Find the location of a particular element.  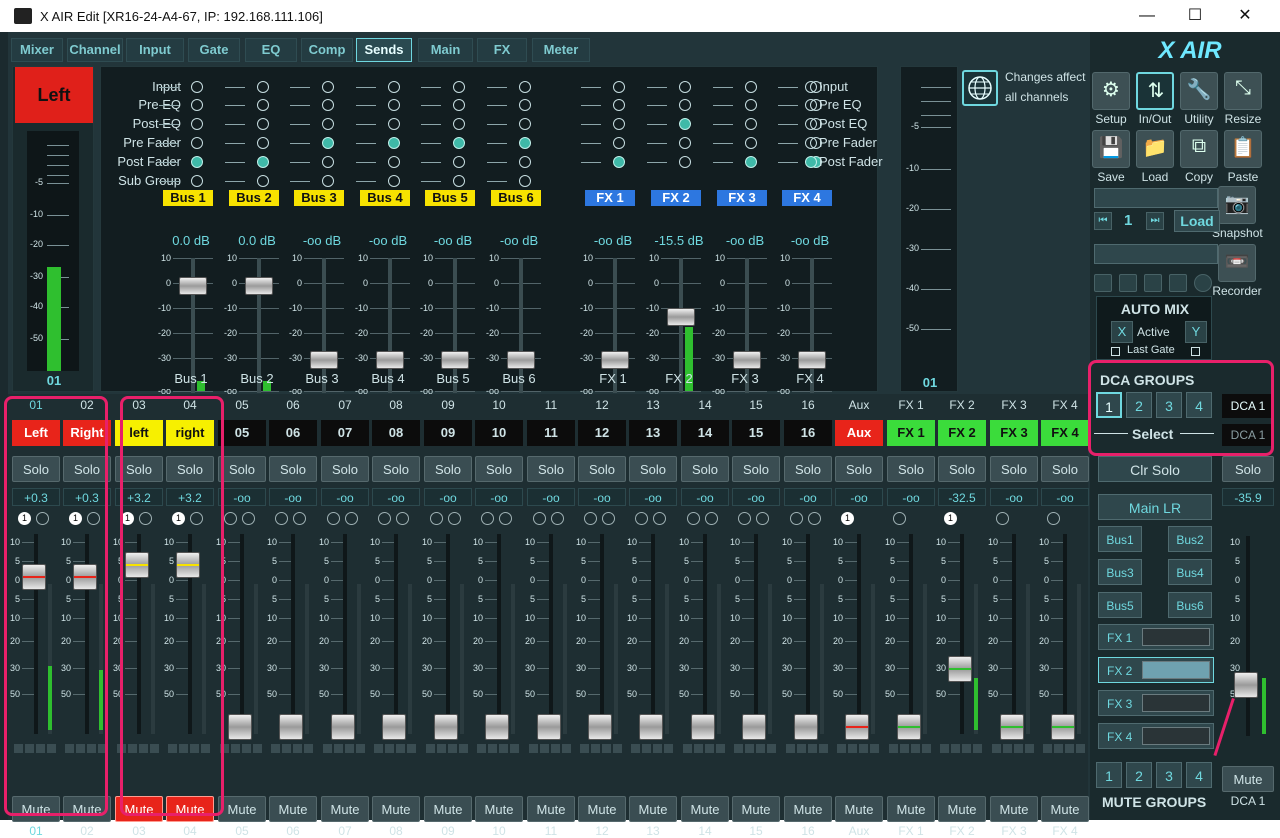

last-gate-checkbox-x is located at coordinates (1115, 351).